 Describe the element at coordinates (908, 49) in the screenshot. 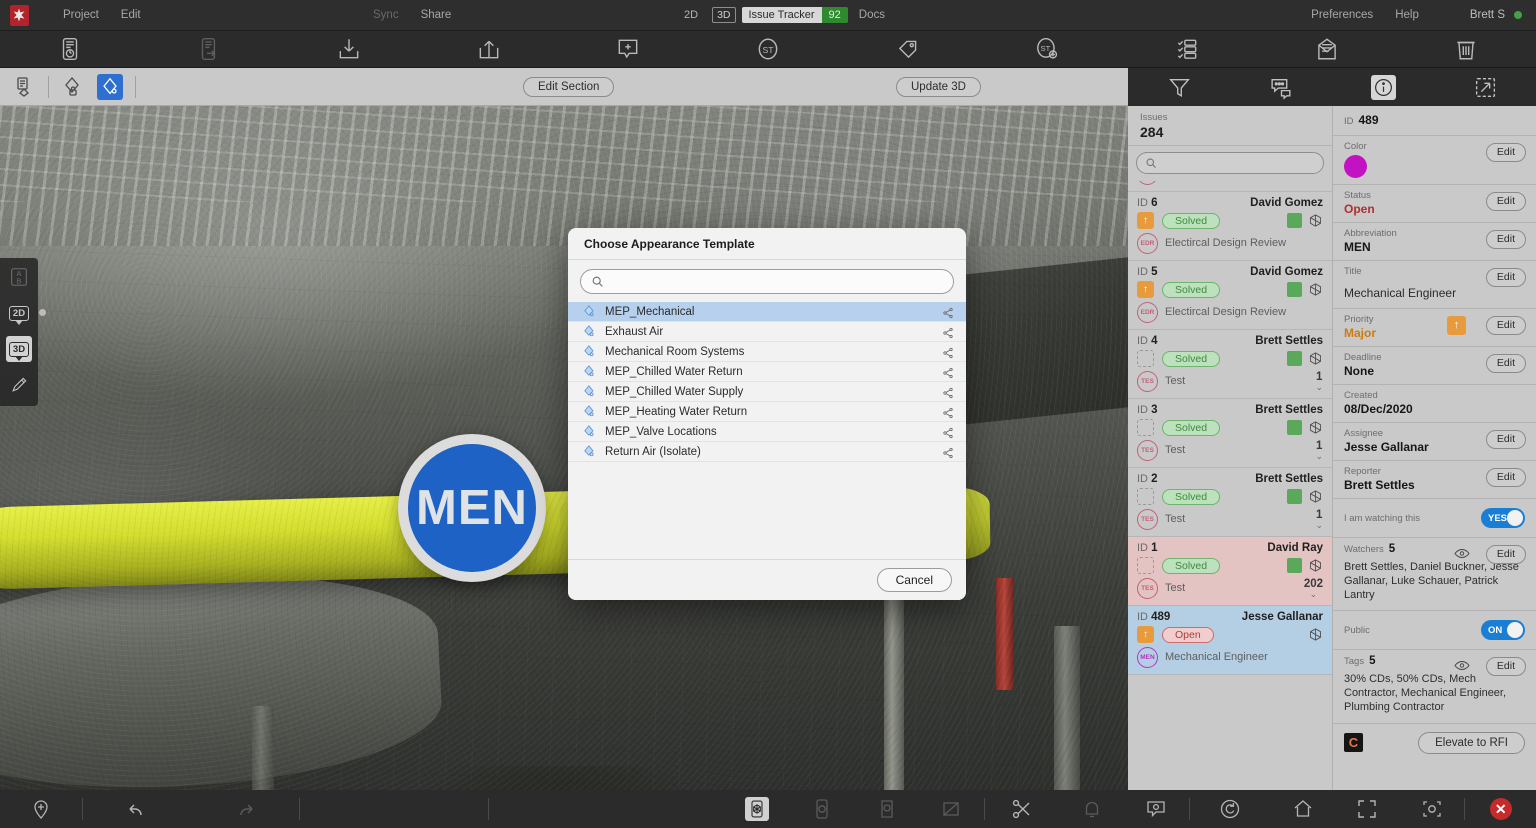

I see `toolbar-slot-tag` at that location.